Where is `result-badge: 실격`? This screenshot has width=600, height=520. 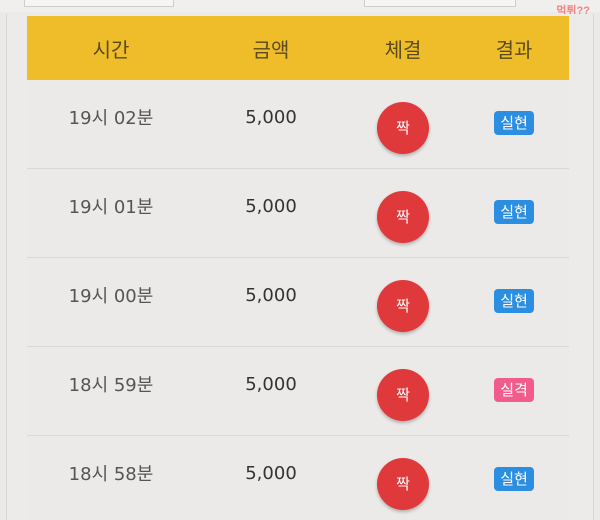 result-badge: 실격 is located at coordinates (514, 390).